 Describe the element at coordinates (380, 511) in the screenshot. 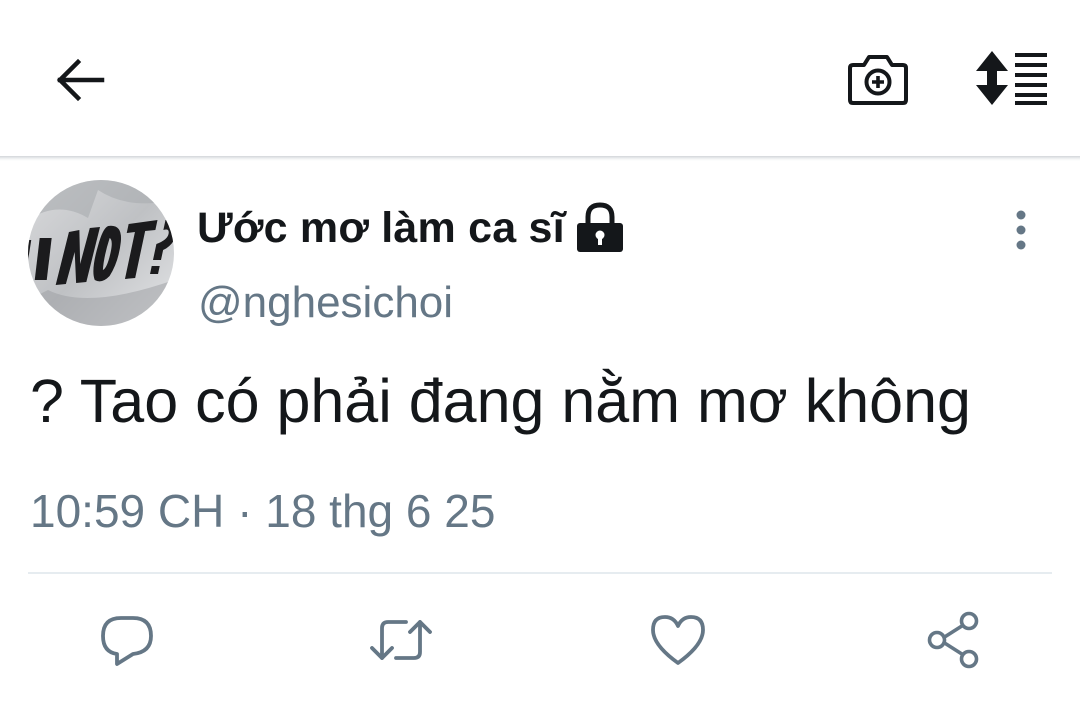

I see `tweet-date: 18 thg 6 25` at that location.